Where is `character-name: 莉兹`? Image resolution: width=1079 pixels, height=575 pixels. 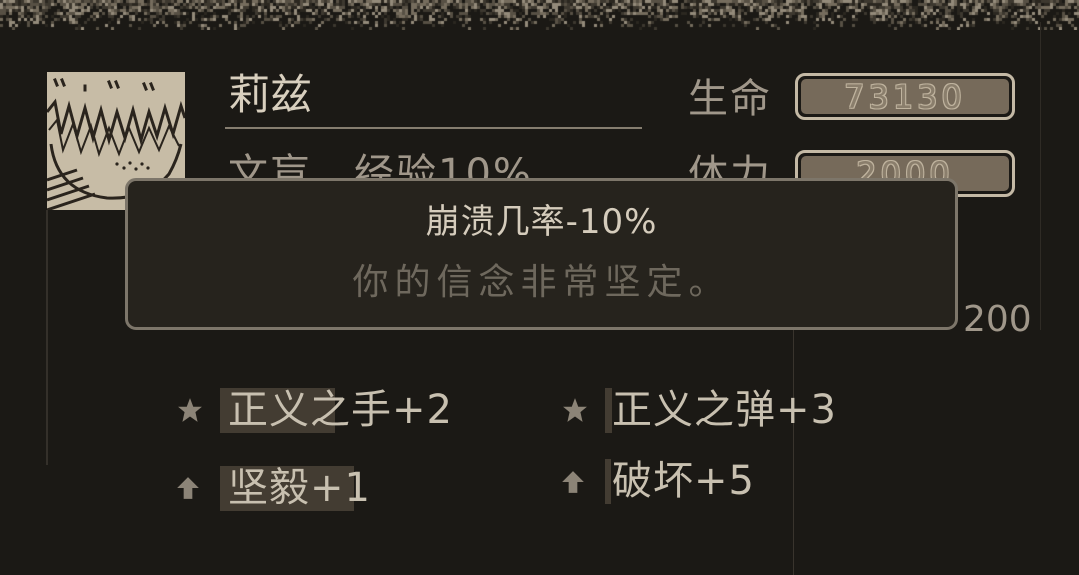 character-name: 莉兹 is located at coordinates (270, 94).